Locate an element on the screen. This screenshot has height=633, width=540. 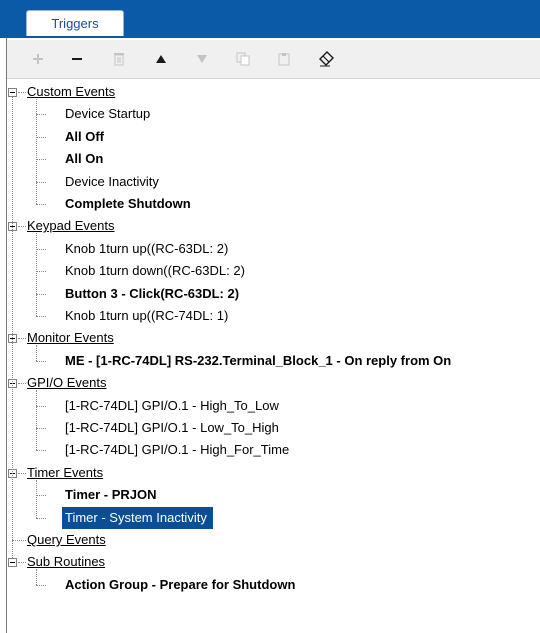
copy-button is located at coordinates (243, 59).